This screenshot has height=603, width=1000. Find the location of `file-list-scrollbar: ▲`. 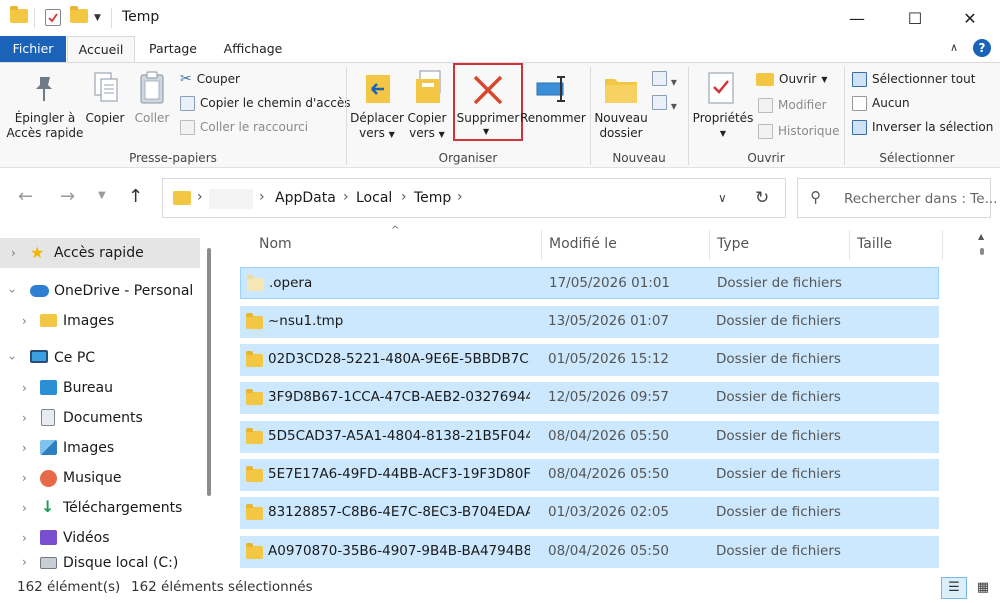

file-list-scrollbar: ▲ is located at coordinates (982, 401).